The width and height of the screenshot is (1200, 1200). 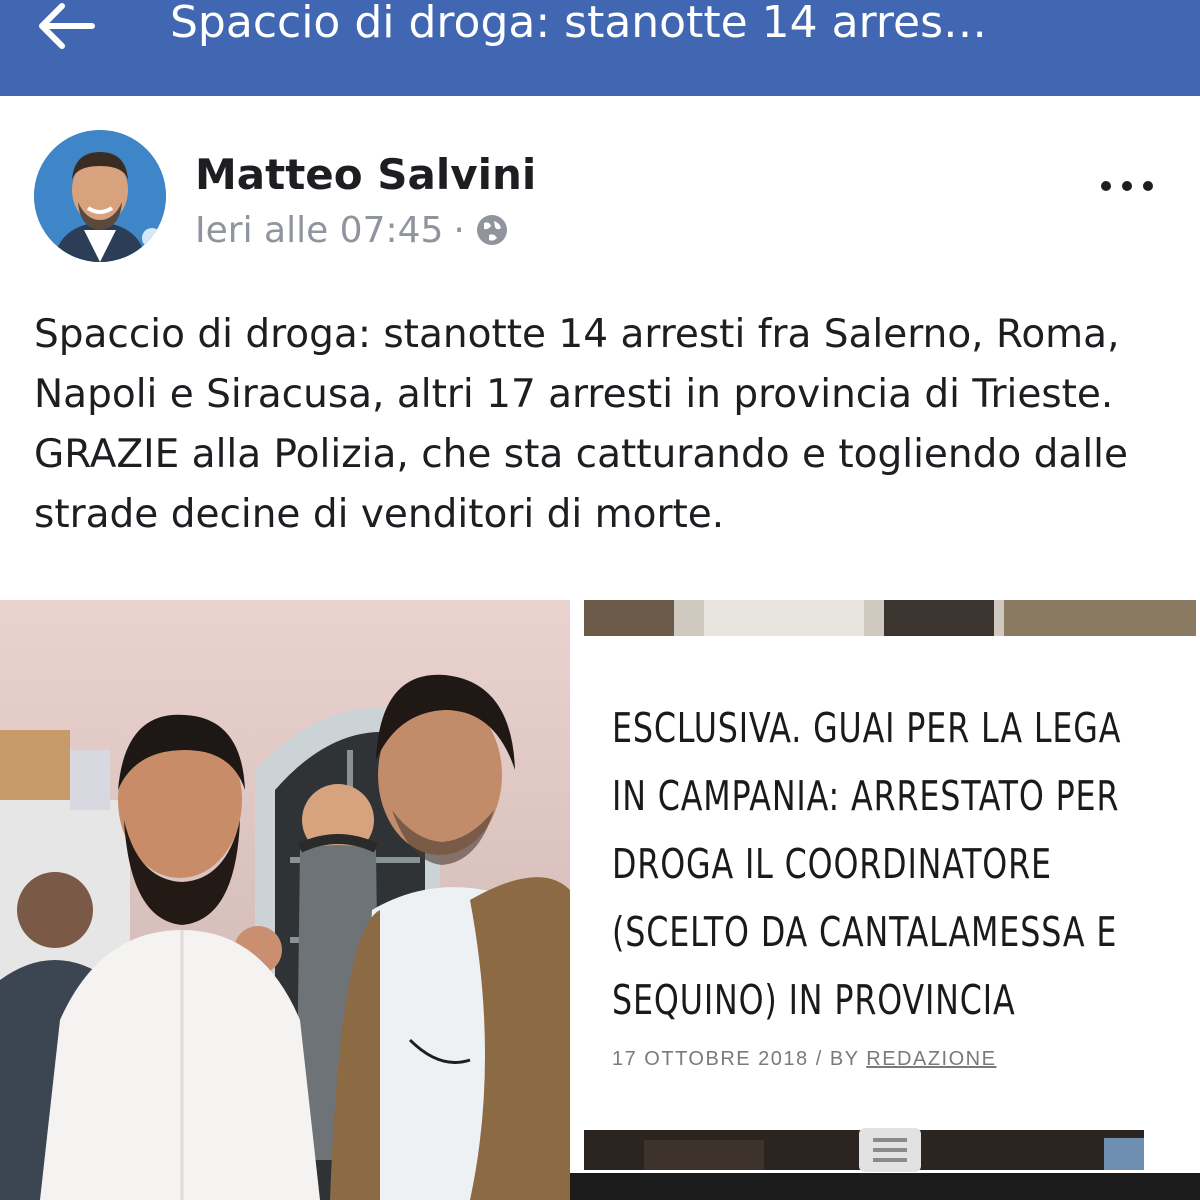 What do you see at coordinates (931, 1059) in the screenshot?
I see `article-author-link: REDAZIONE` at bounding box center [931, 1059].